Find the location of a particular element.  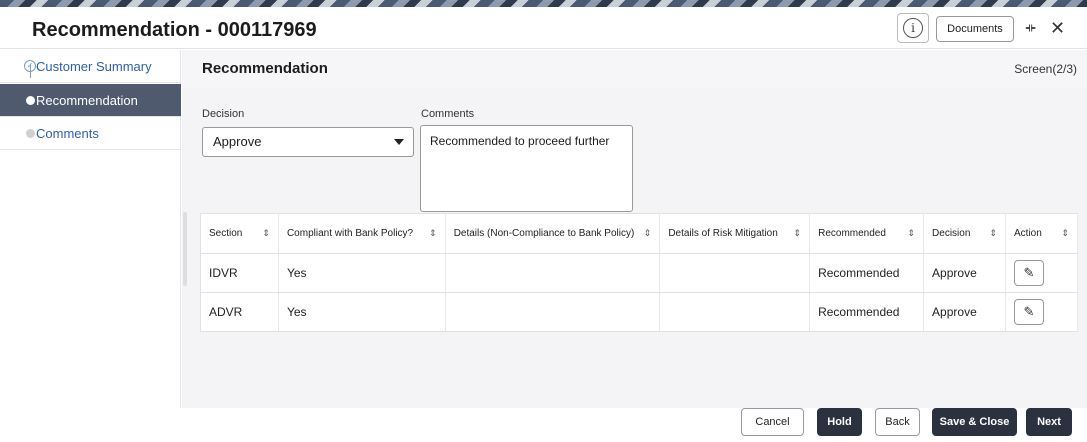

column-header-label: Details of Risk Mitigation is located at coordinates (723, 233).